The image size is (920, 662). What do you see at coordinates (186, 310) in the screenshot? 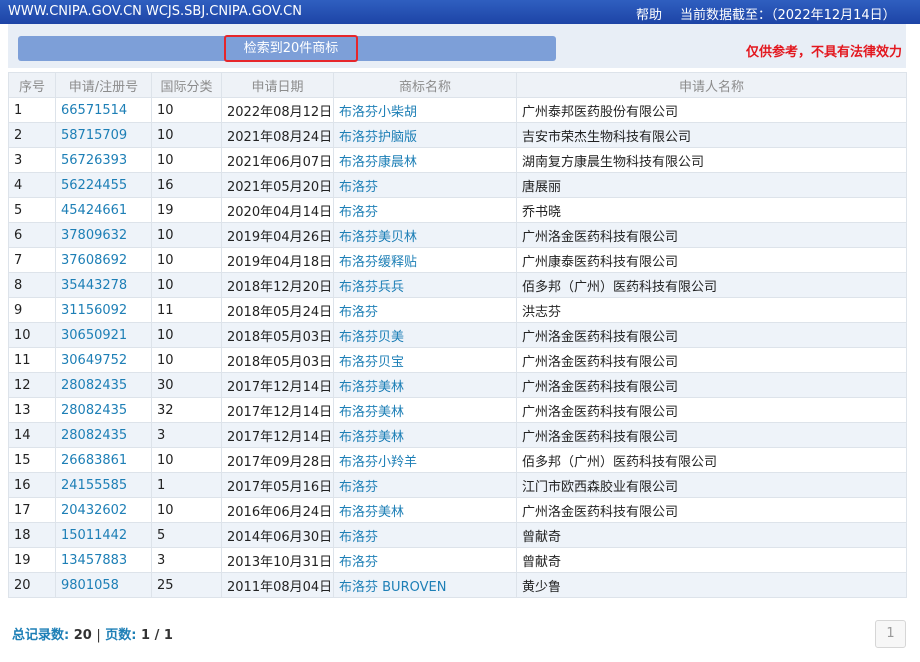
I see `international-class: 11` at bounding box center [186, 310].